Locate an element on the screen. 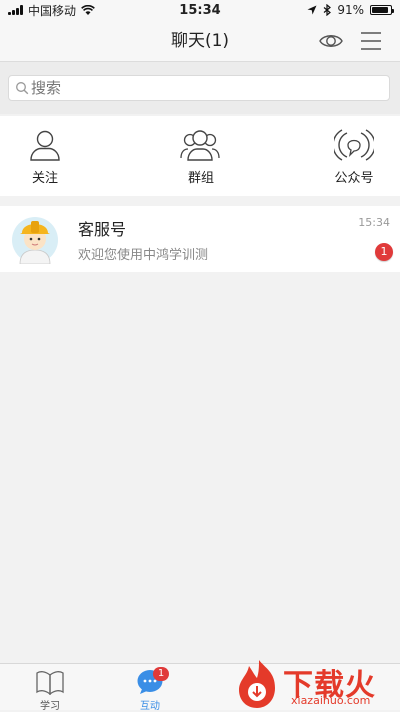 The height and width of the screenshot is (712, 400). flame-logo-icon is located at coordinates (257, 684).